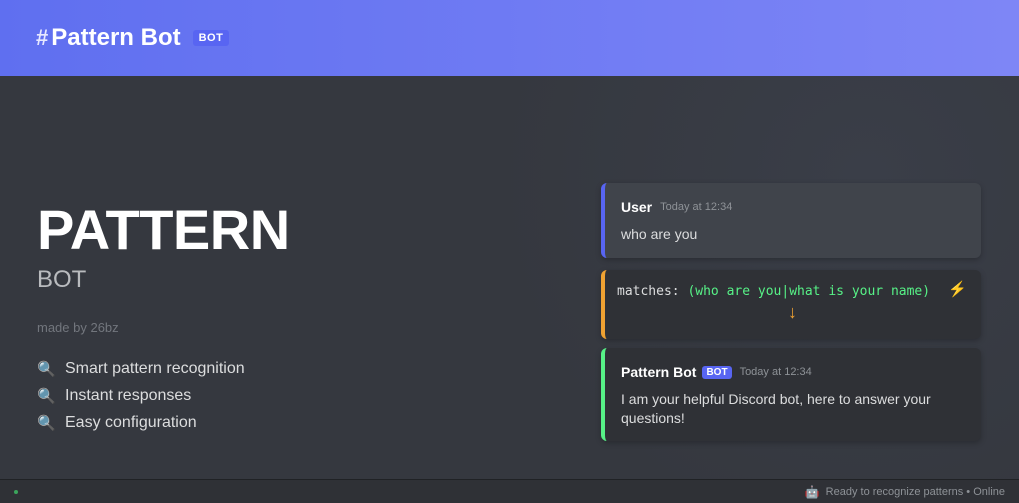 The height and width of the screenshot is (503, 1019). I want to click on robot-icon: 🤖, so click(812, 491).